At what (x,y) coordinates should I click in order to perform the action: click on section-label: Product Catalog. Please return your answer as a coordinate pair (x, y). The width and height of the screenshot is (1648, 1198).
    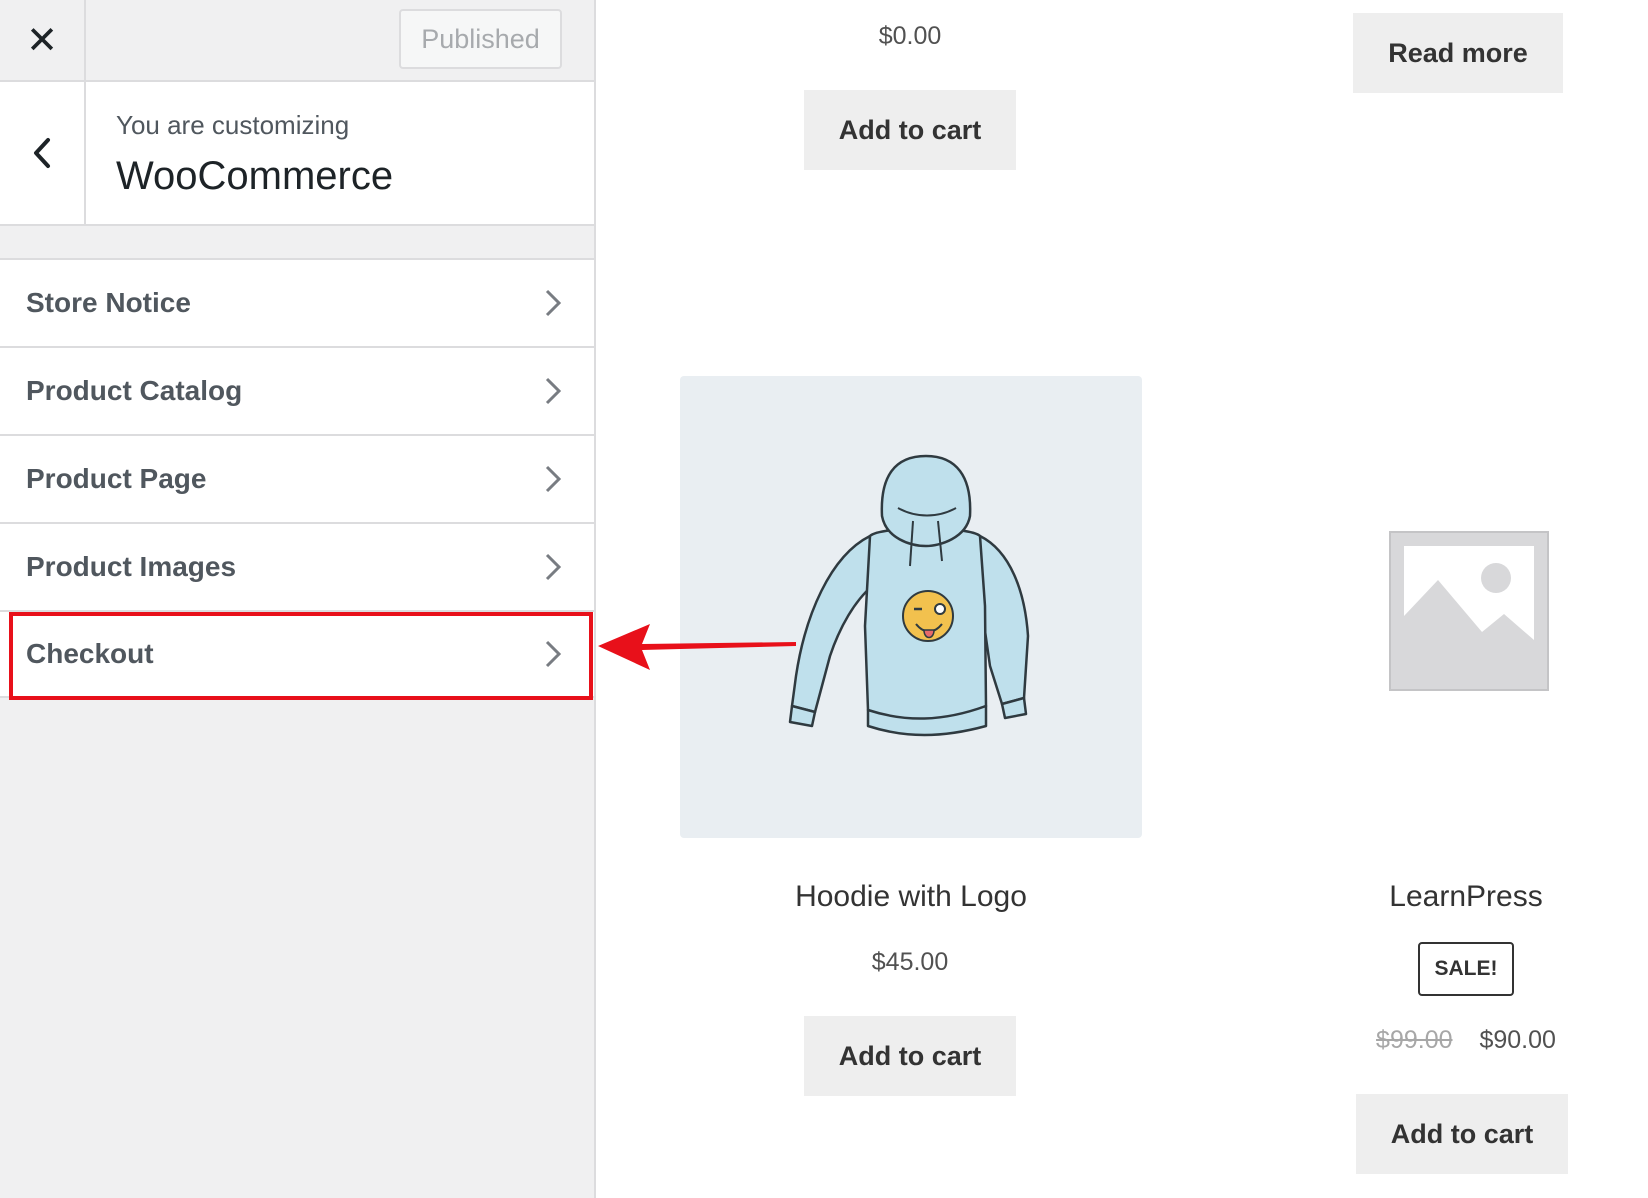
    Looking at the image, I should click on (134, 390).